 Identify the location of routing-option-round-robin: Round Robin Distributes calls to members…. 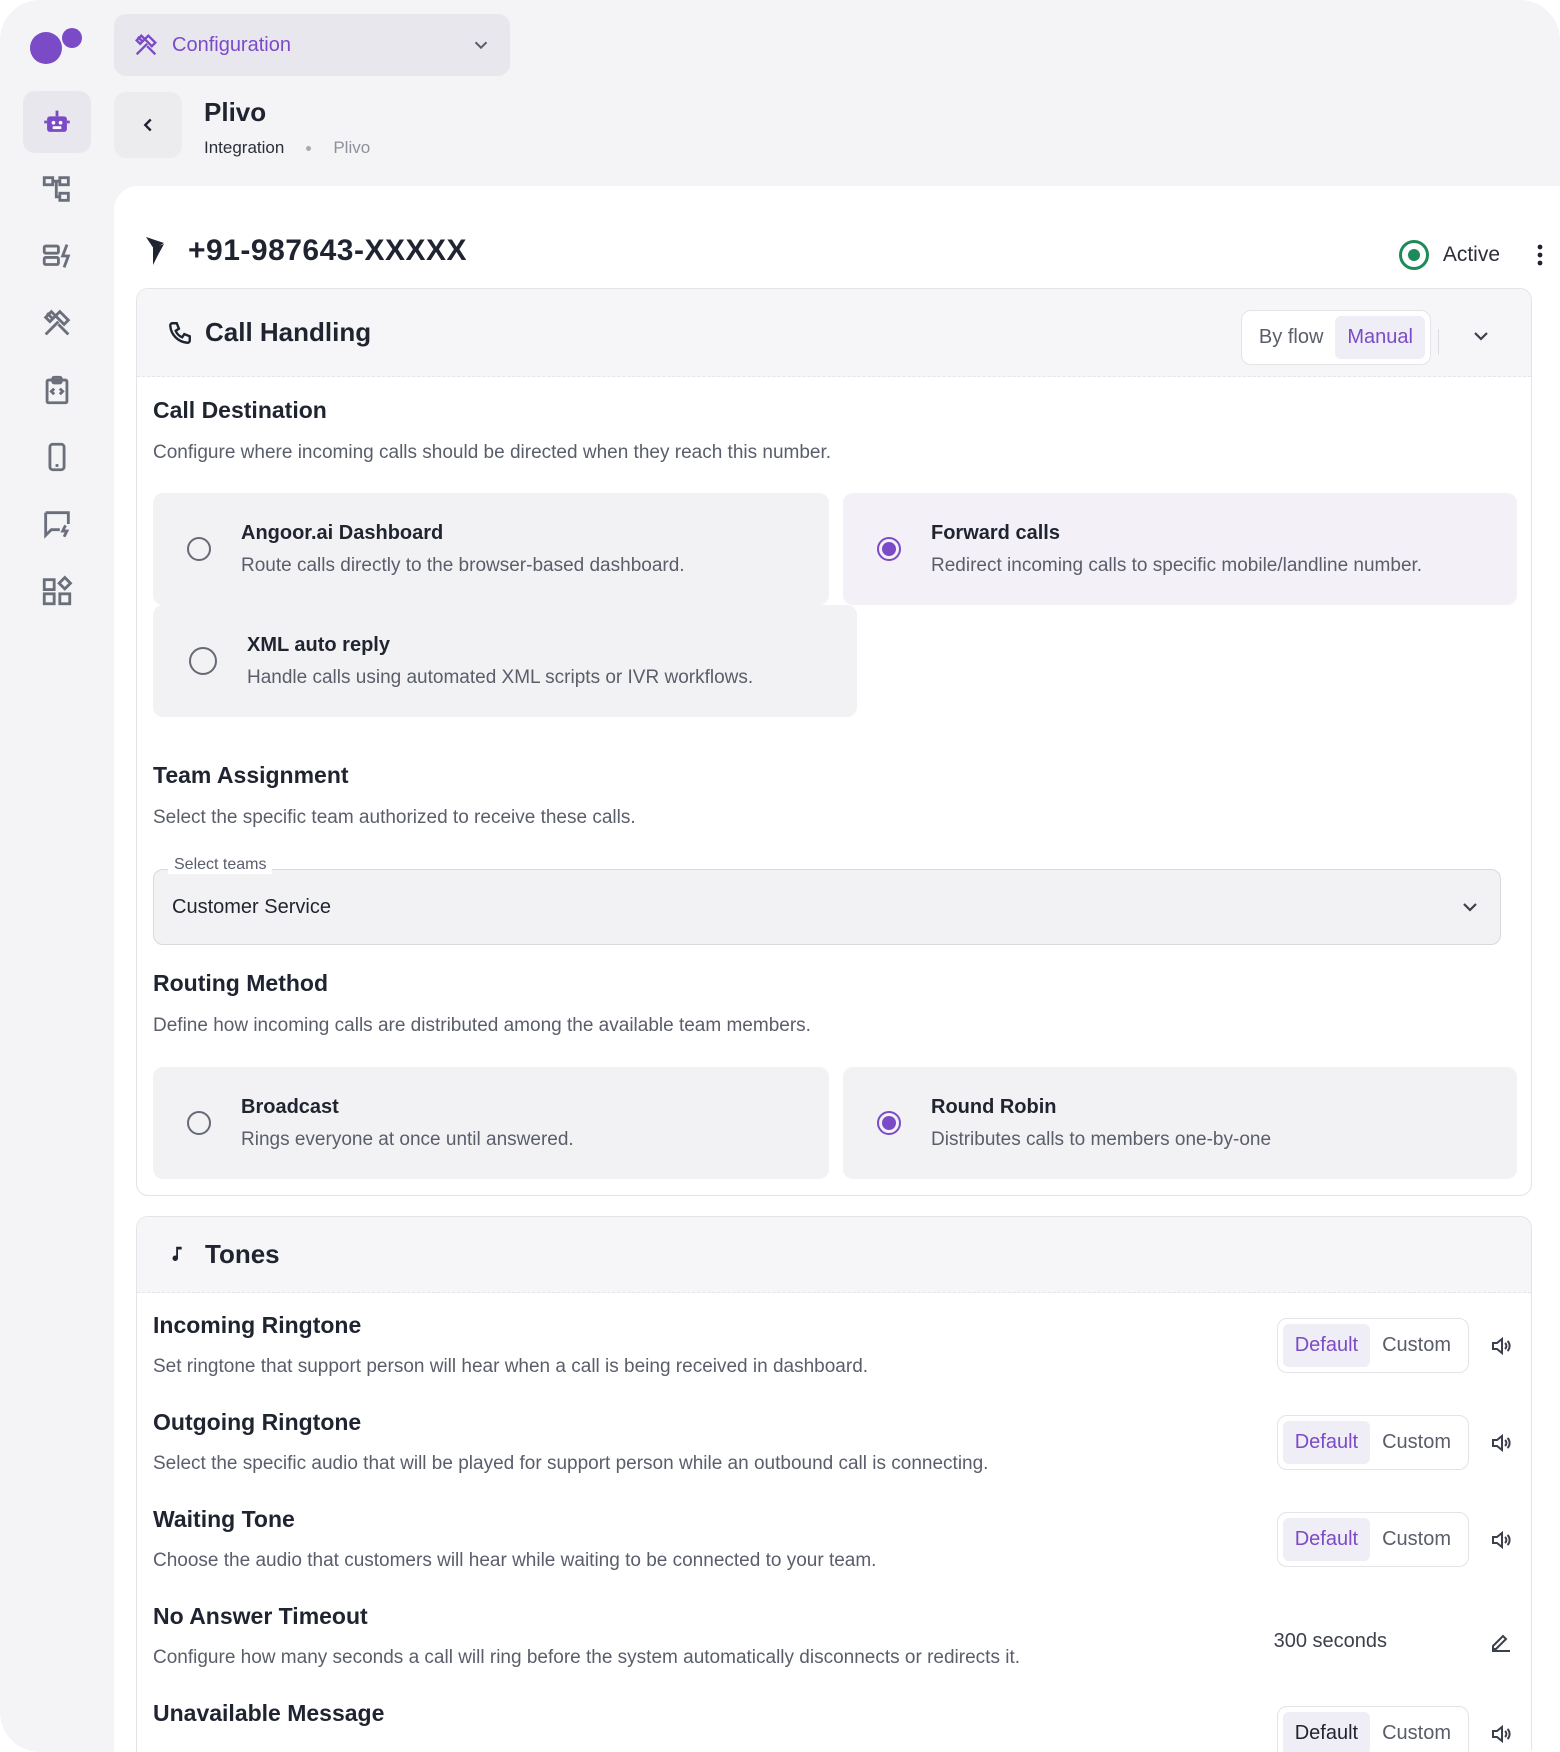
(1180, 1123).